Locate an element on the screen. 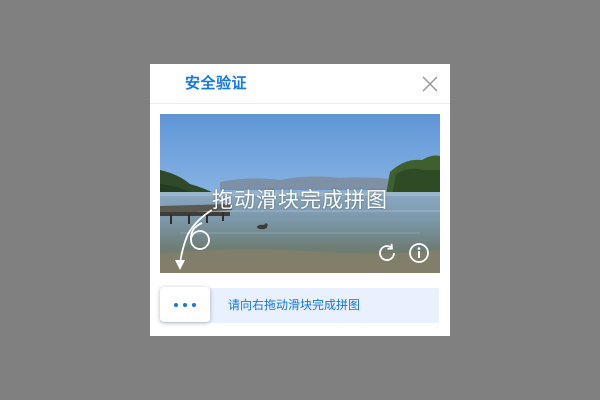 The height and width of the screenshot is (400, 600). more-dots-icon is located at coordinates (185, 304).